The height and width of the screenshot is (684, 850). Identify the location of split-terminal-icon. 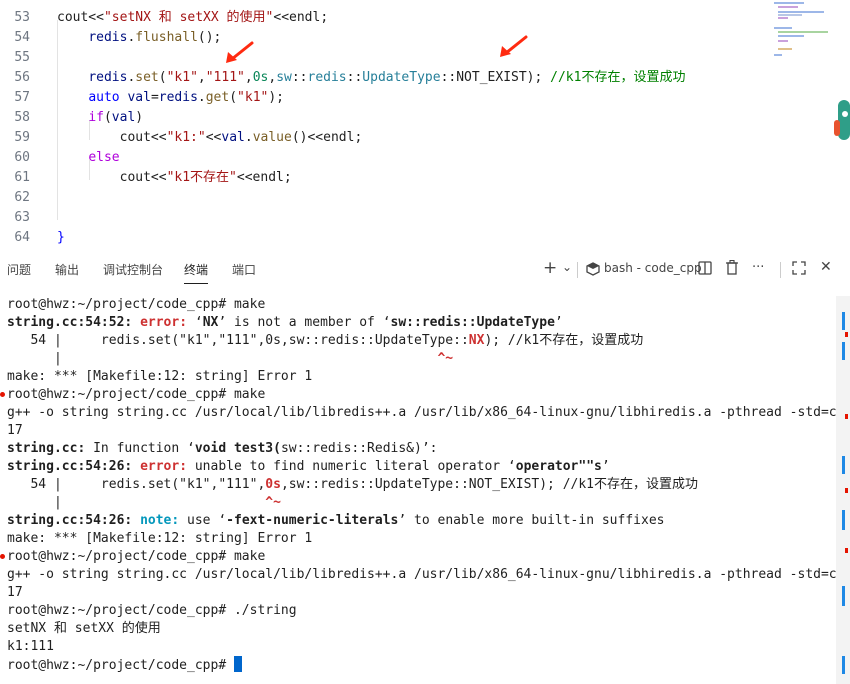
(705, 268).